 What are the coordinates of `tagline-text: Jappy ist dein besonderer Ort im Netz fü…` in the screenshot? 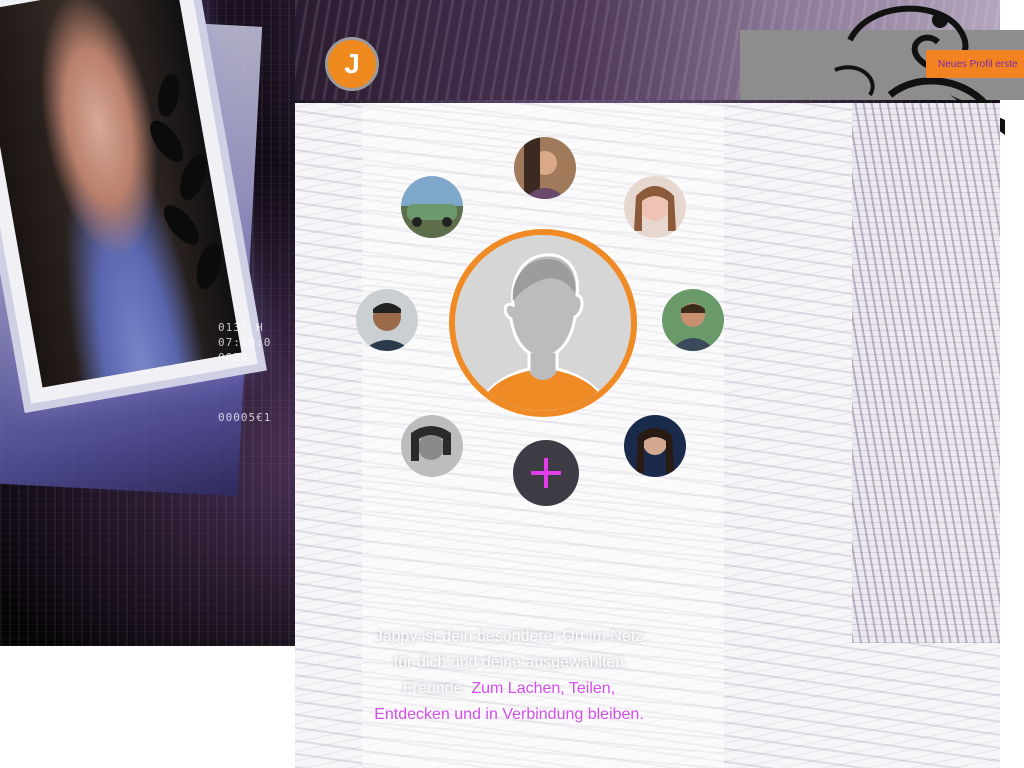 It's located at (509, 676).